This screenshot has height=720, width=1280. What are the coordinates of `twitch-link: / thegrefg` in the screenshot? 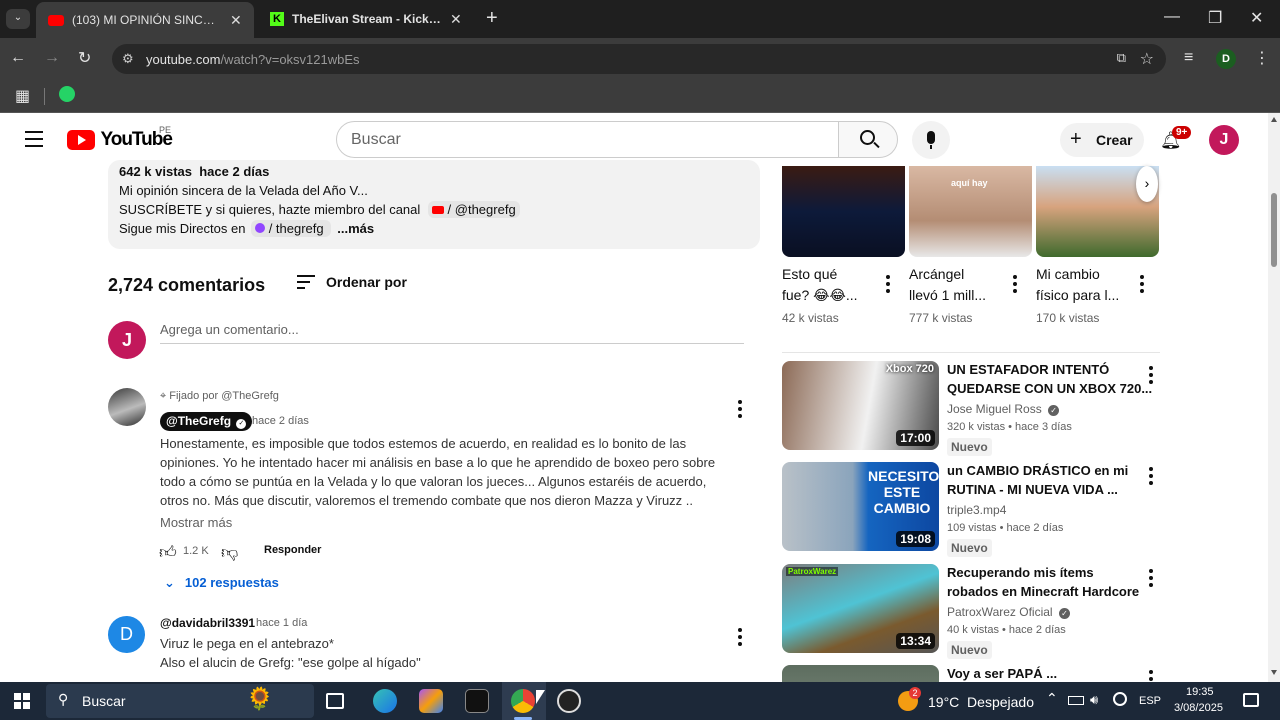 It's located at (291, 228).